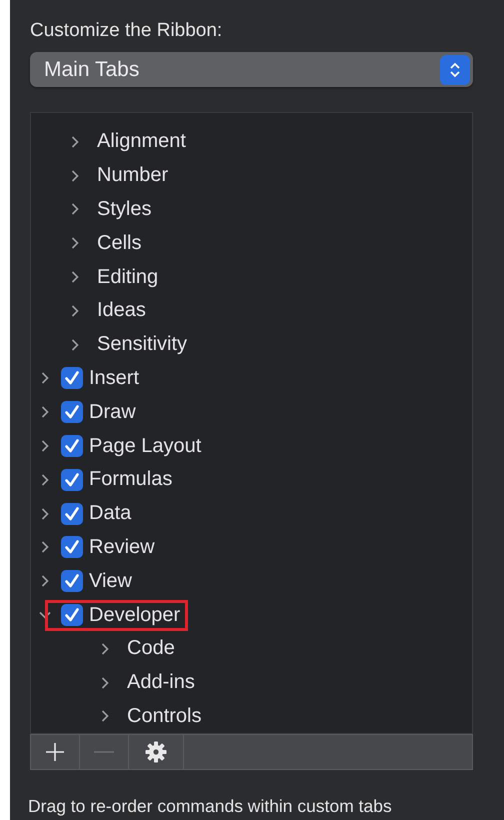 Image resolution: width=504 pixels, height=820 pixels. Describe the element at coordinates (164, 716) in the screenshot. I see `group-label: Controls` at that location.